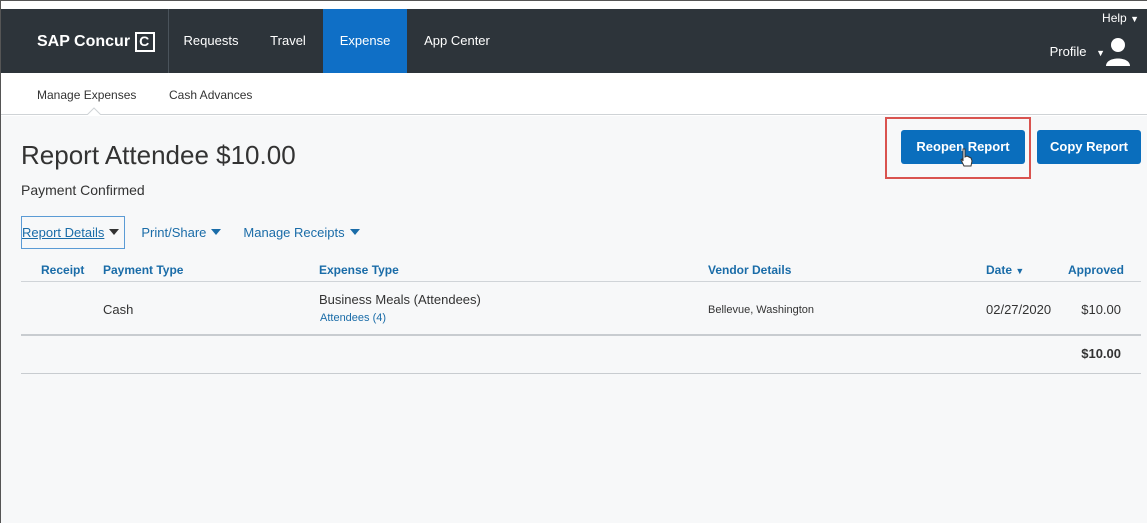 The width and height of the screenshot is (1147, 523). What do you see at coordinates (353, 318) in the screenshot?
I see `attendees-link: Attendees (4)` at bounding box center [353, 318].